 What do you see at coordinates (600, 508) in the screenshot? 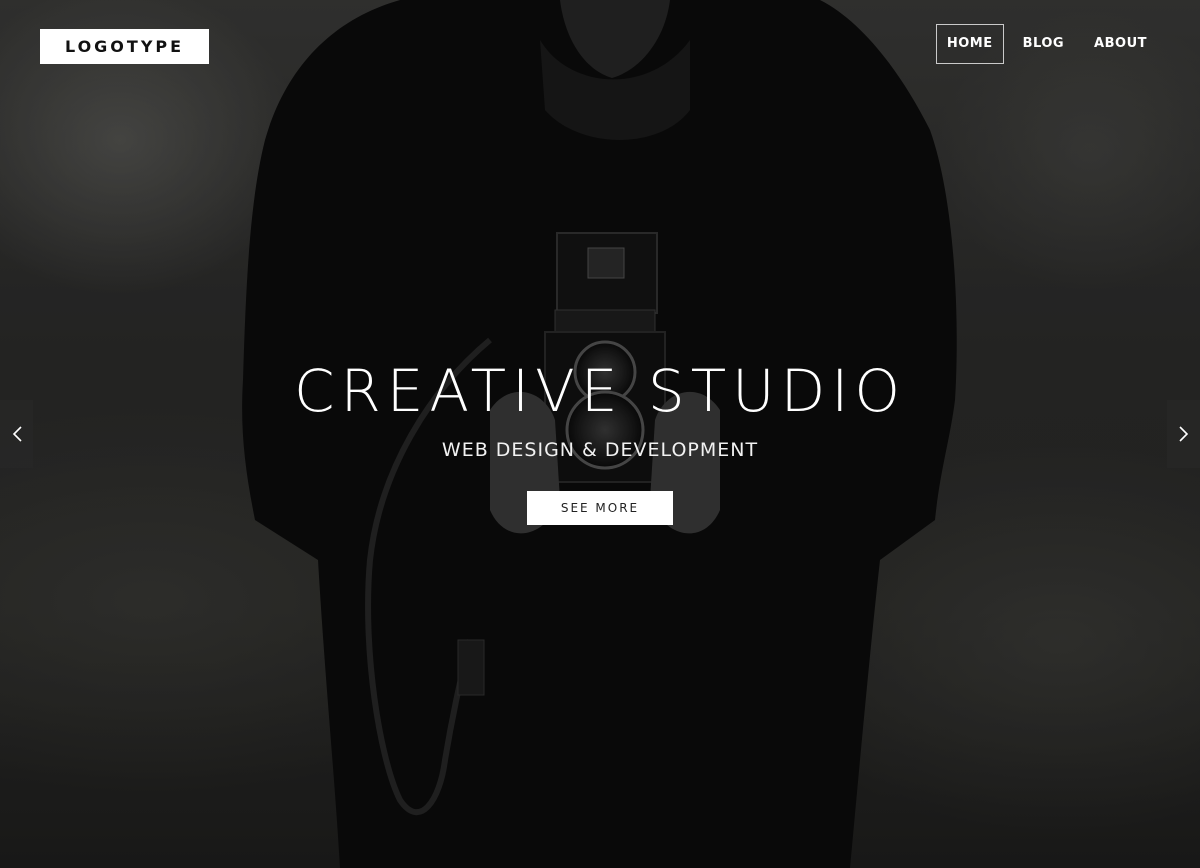
I see `see-more-button: SEE MORE` at bounding box center [600, 508].